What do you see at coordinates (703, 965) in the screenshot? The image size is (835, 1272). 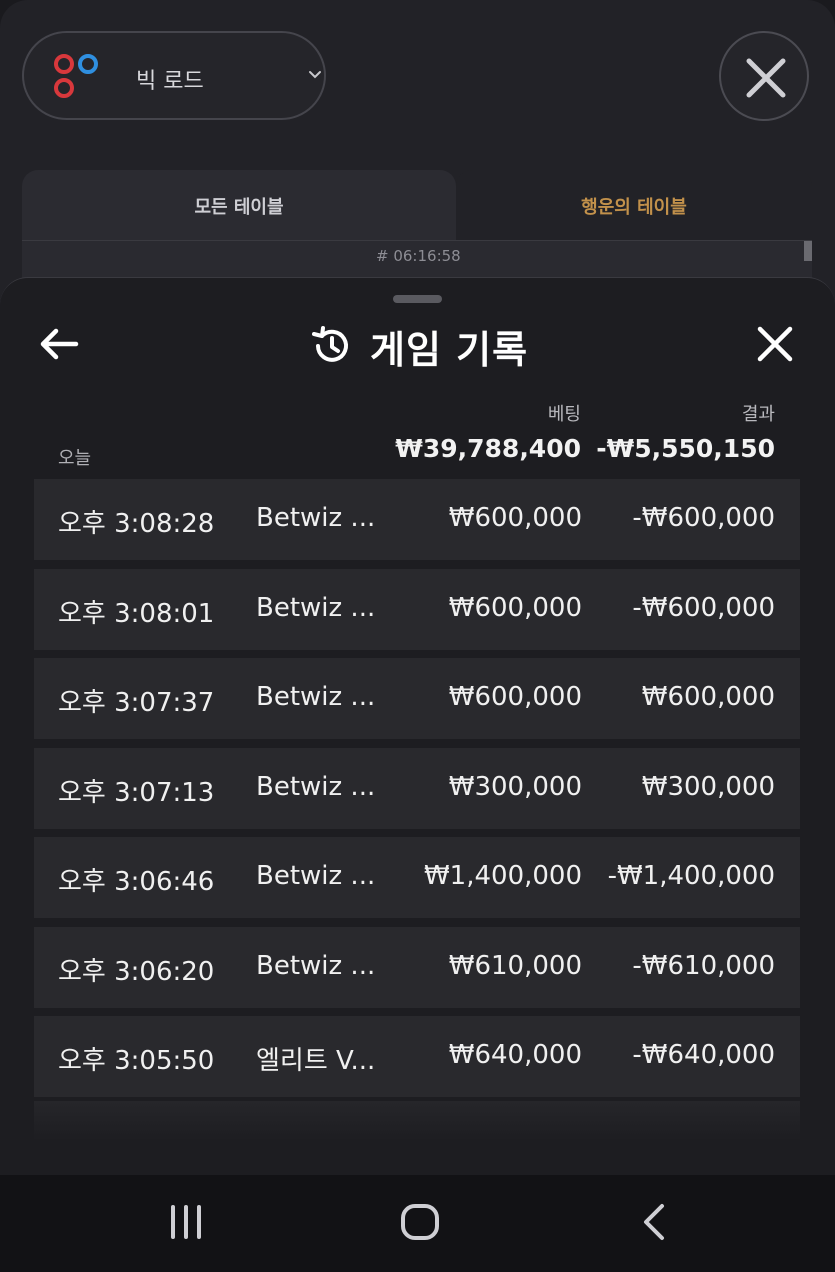 I see `row-result: -₩610,000` at bounding box center [703, 965].